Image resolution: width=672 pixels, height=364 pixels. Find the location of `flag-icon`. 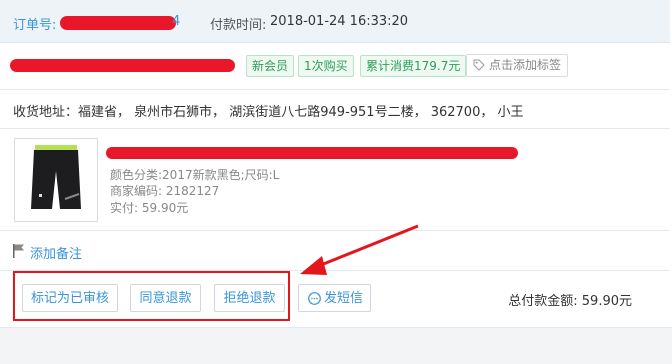

flag-icon is located at coordinates (18, 251).